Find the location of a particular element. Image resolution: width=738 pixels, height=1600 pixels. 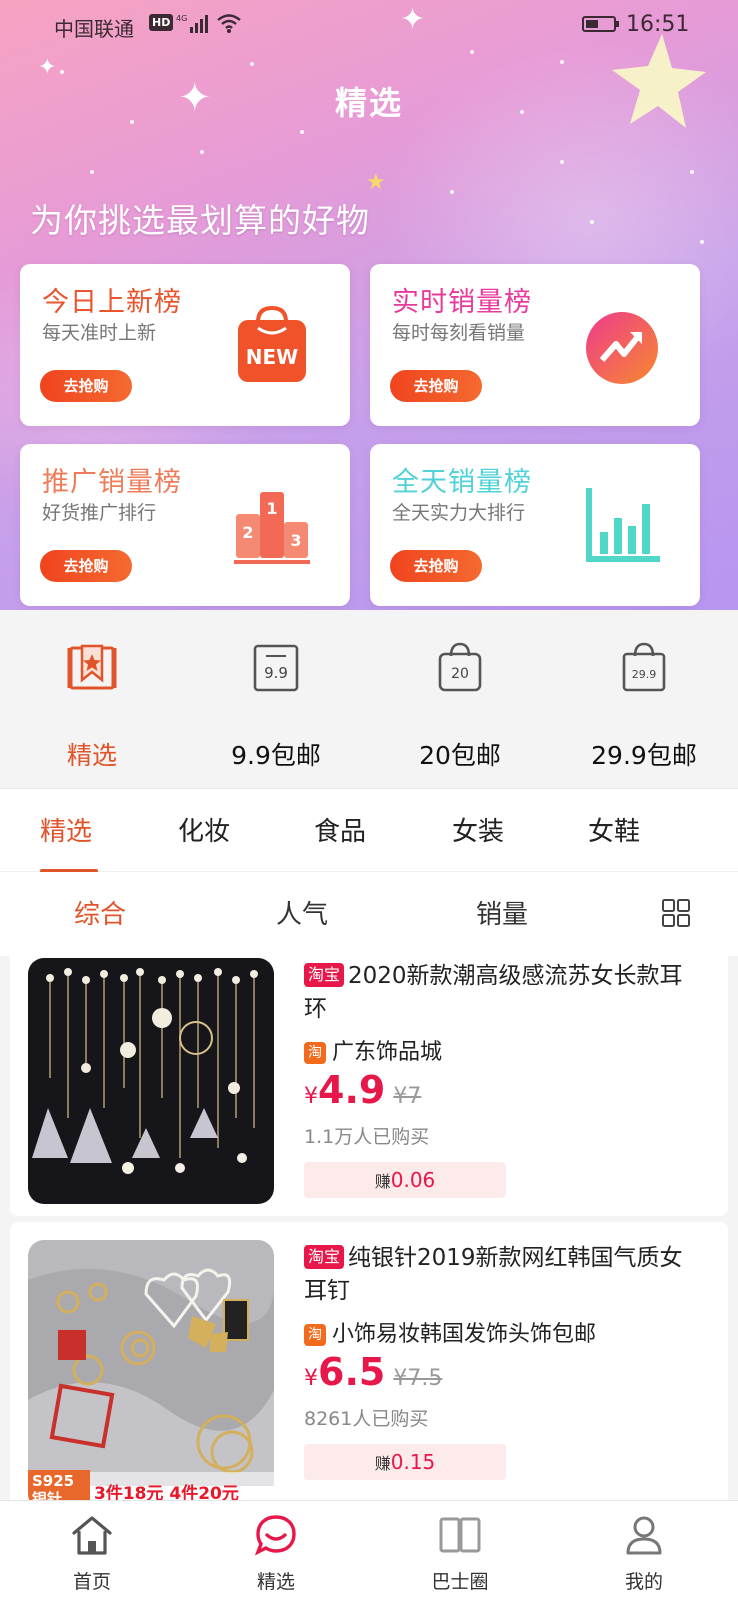

rank-card-title: 全天销量榜 is located at coordinates (462, 482).